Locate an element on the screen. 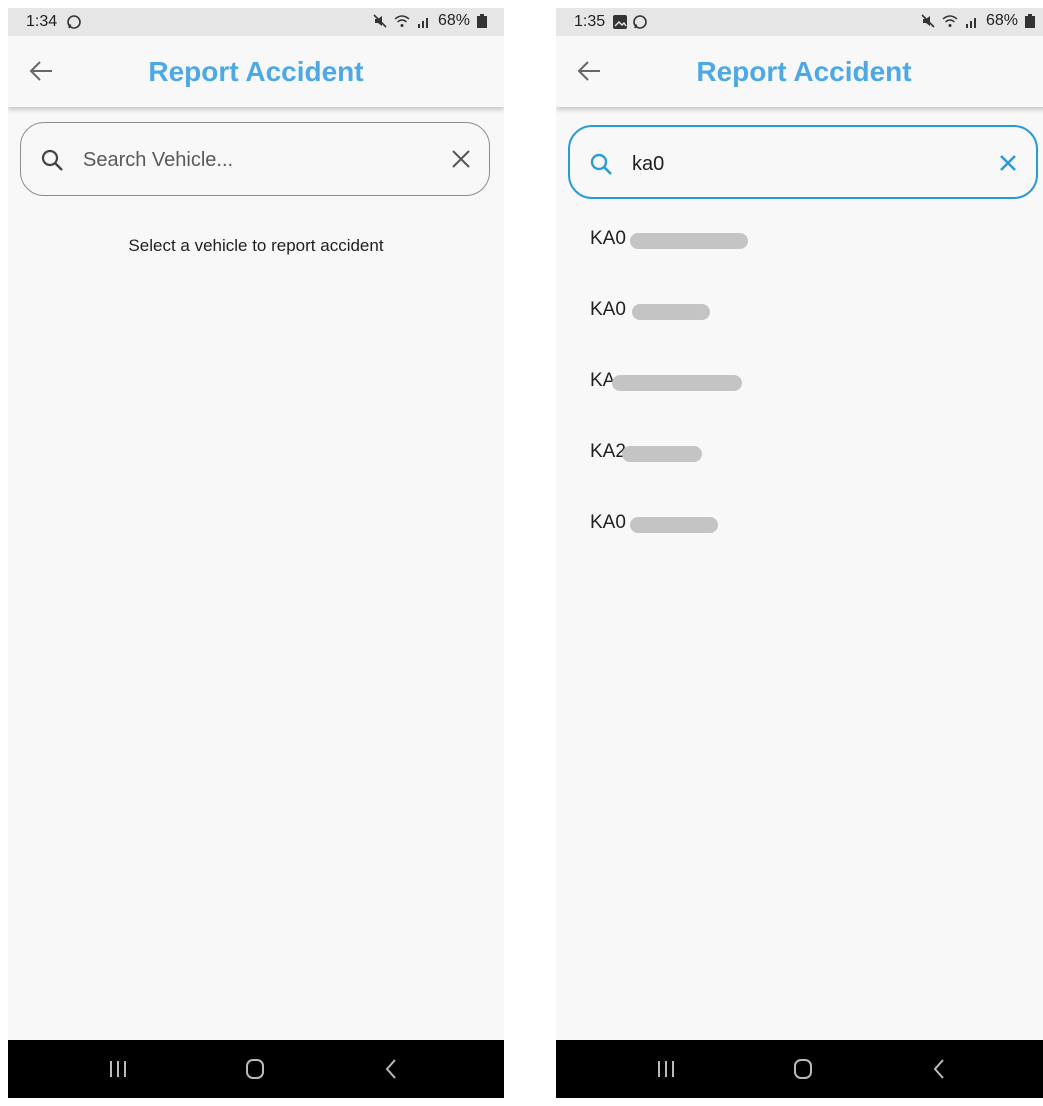  status-time: 1:35 is located at coordinates (590, 21).